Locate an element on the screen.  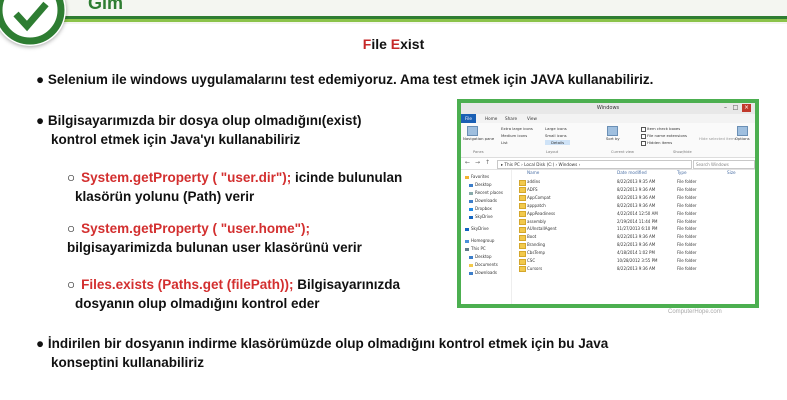
column-name: Name is located at coordinates (533, 172).